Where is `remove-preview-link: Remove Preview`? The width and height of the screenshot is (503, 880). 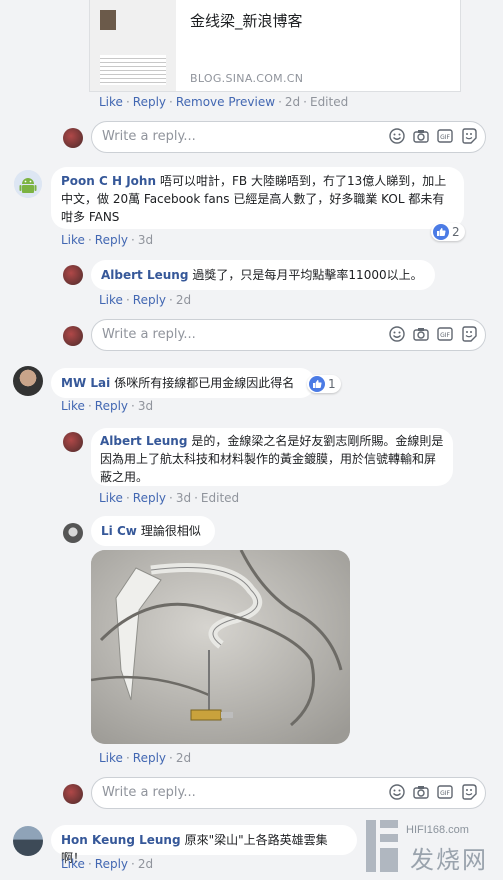 remove-preview-link: Remove Preview is located at coordinates (225, 102).